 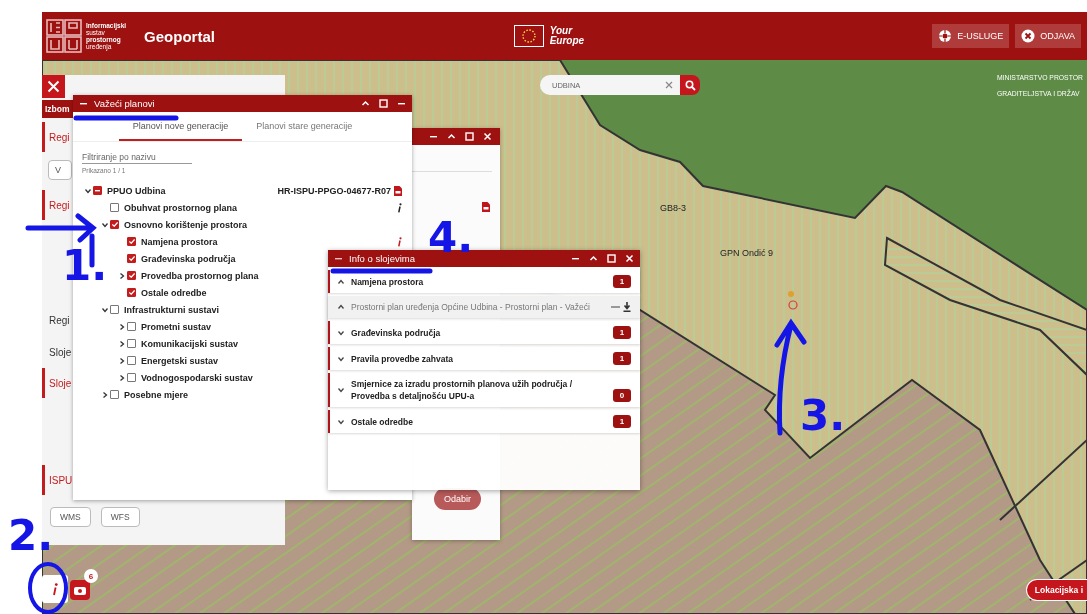 What do you see at coordinates (484, 332) in the screenshot?
I see `layer-group-row: Građevinska područja 1` at bounding box center [484, 332].